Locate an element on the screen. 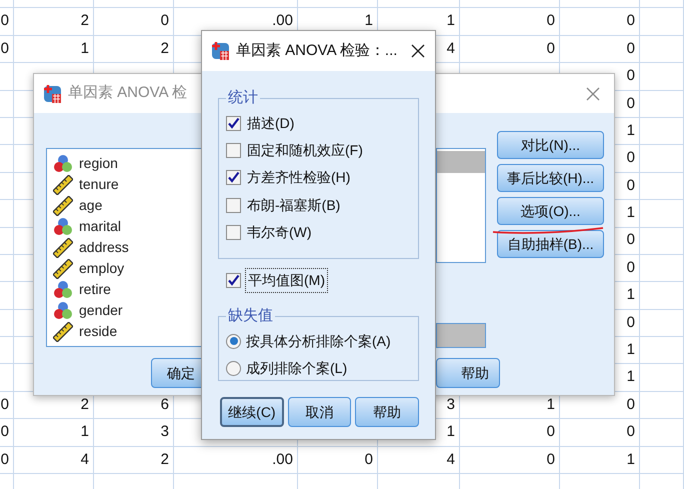 The width and height of the screenshot is (684, 489). variable-item: tenure is located at coordinates (149, 184).